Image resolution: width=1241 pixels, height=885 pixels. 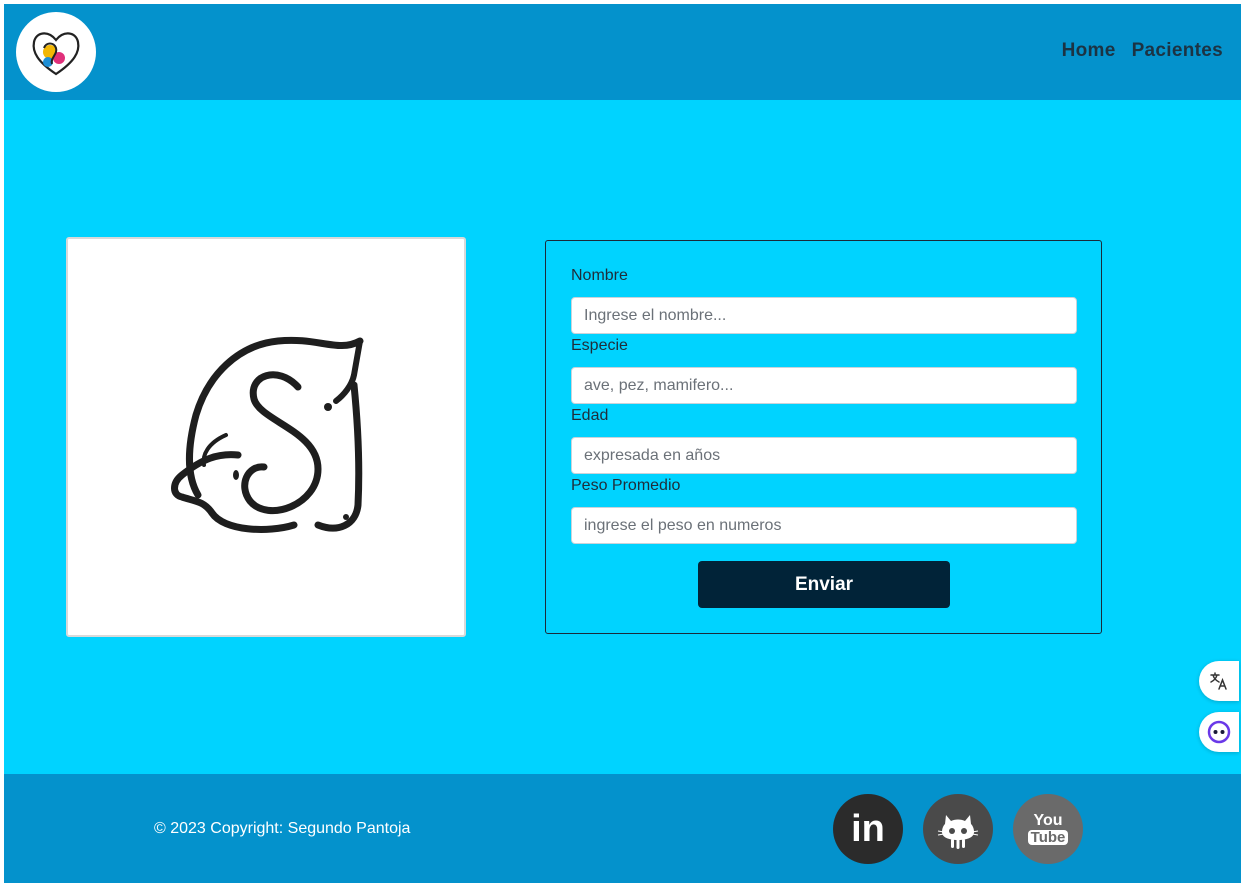 I want to click on dog-cat-logo-icon, so click(x=267, y=434).